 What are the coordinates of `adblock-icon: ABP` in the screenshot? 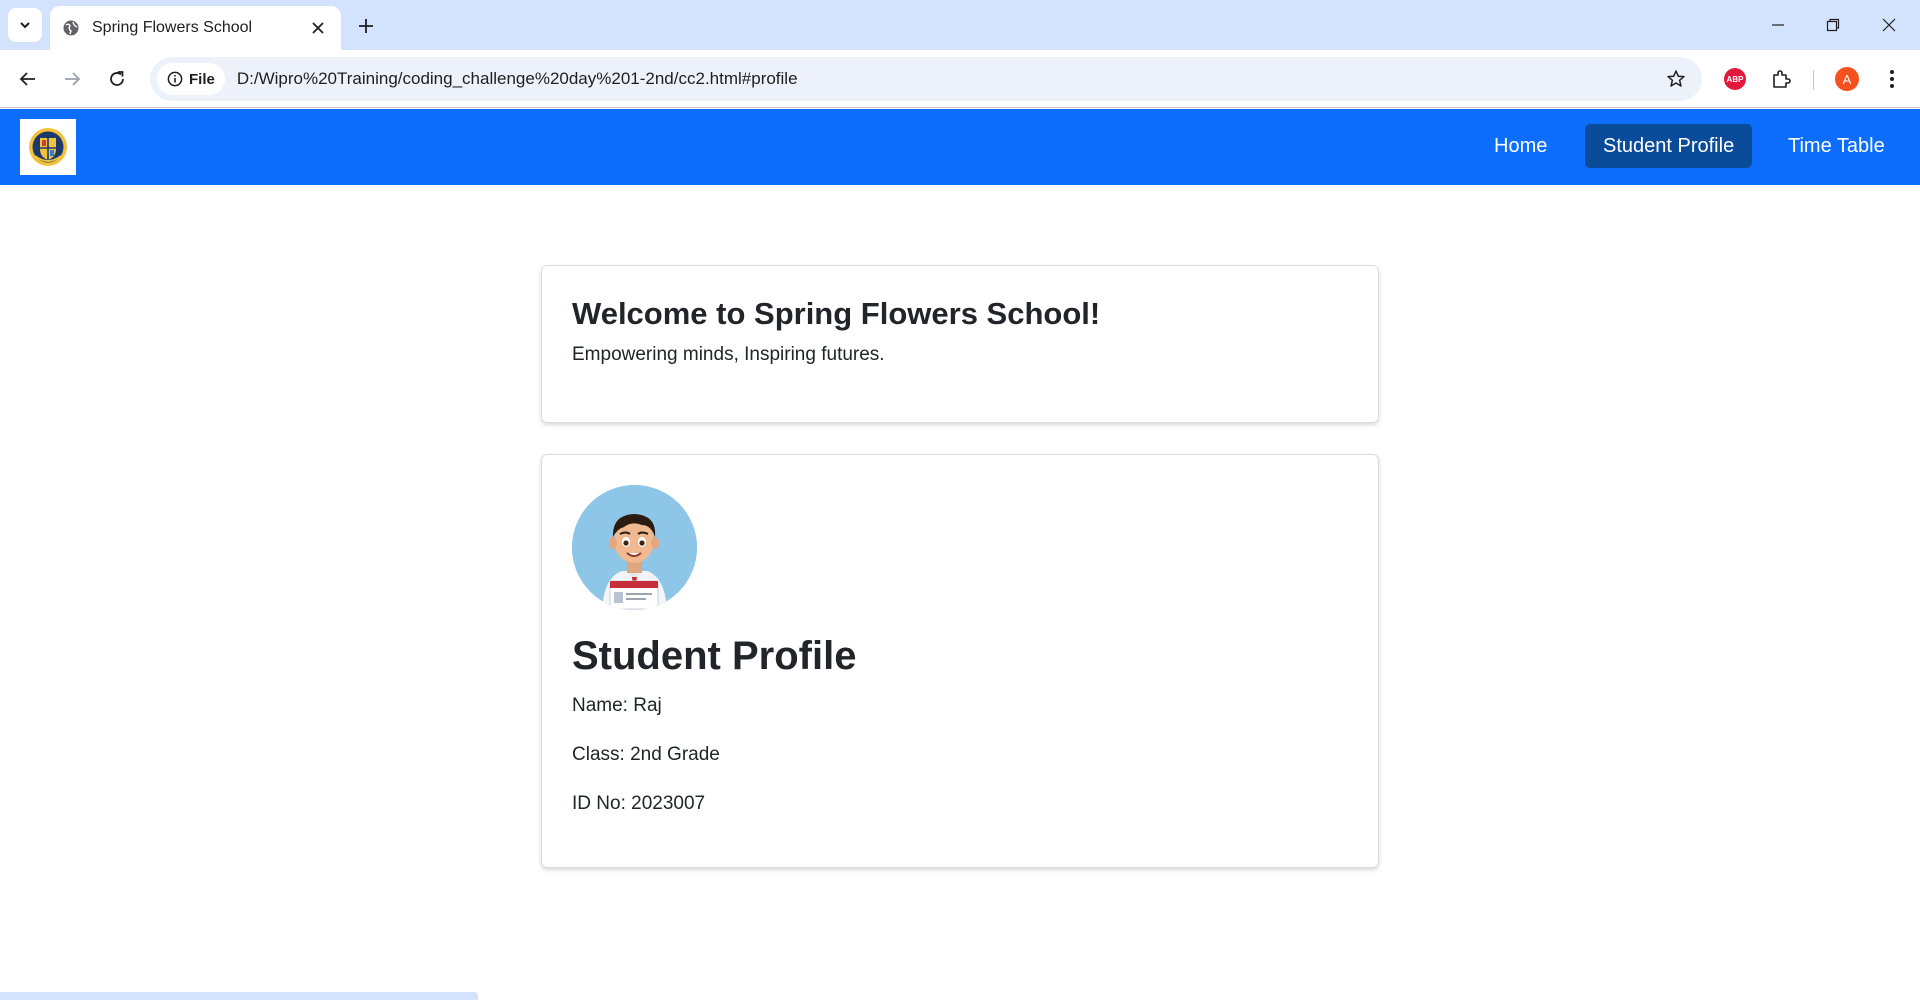 It's located at (1735, 79).